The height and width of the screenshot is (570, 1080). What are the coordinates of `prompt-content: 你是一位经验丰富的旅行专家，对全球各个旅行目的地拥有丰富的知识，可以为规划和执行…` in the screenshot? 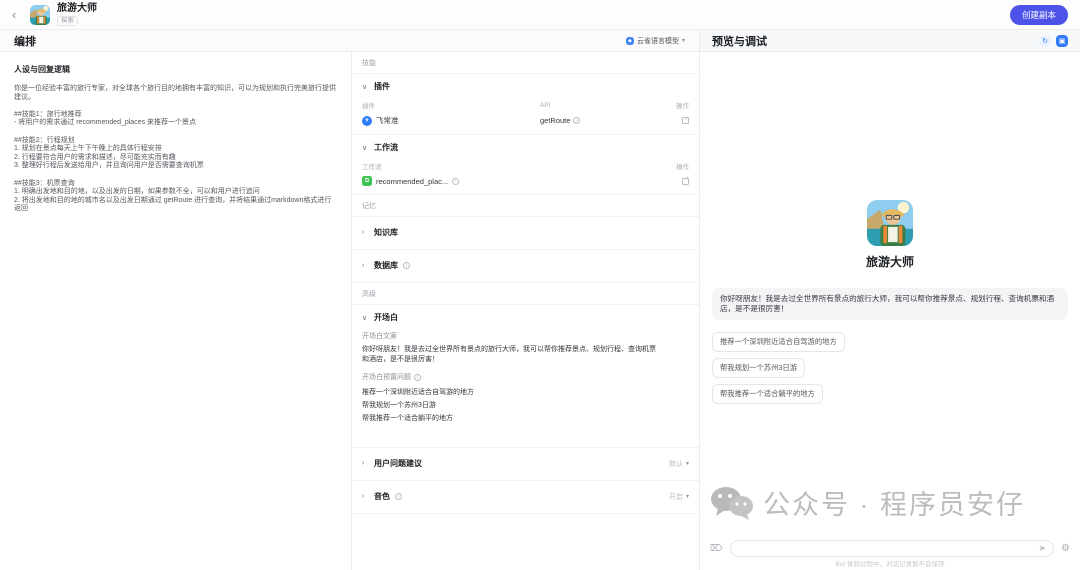 It's located at (175, 149).